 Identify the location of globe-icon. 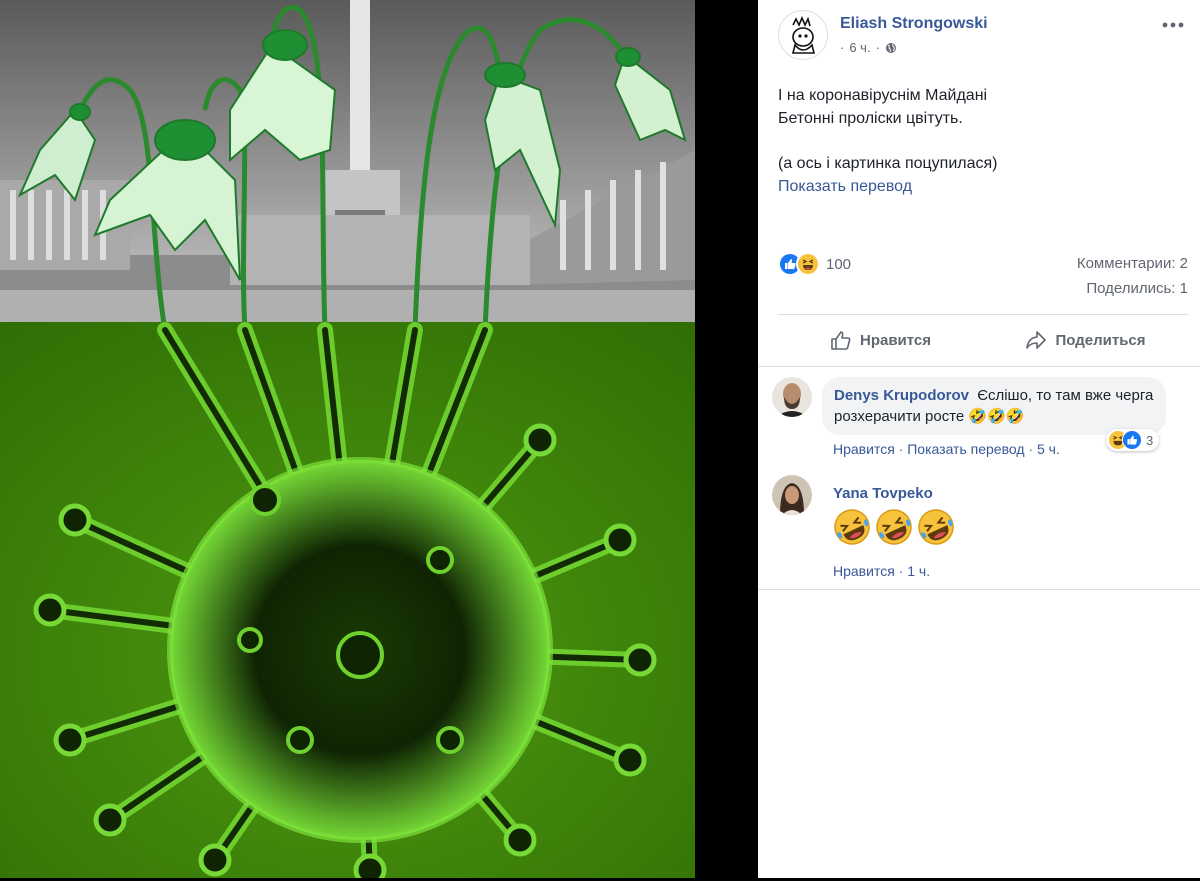
(891, 48).